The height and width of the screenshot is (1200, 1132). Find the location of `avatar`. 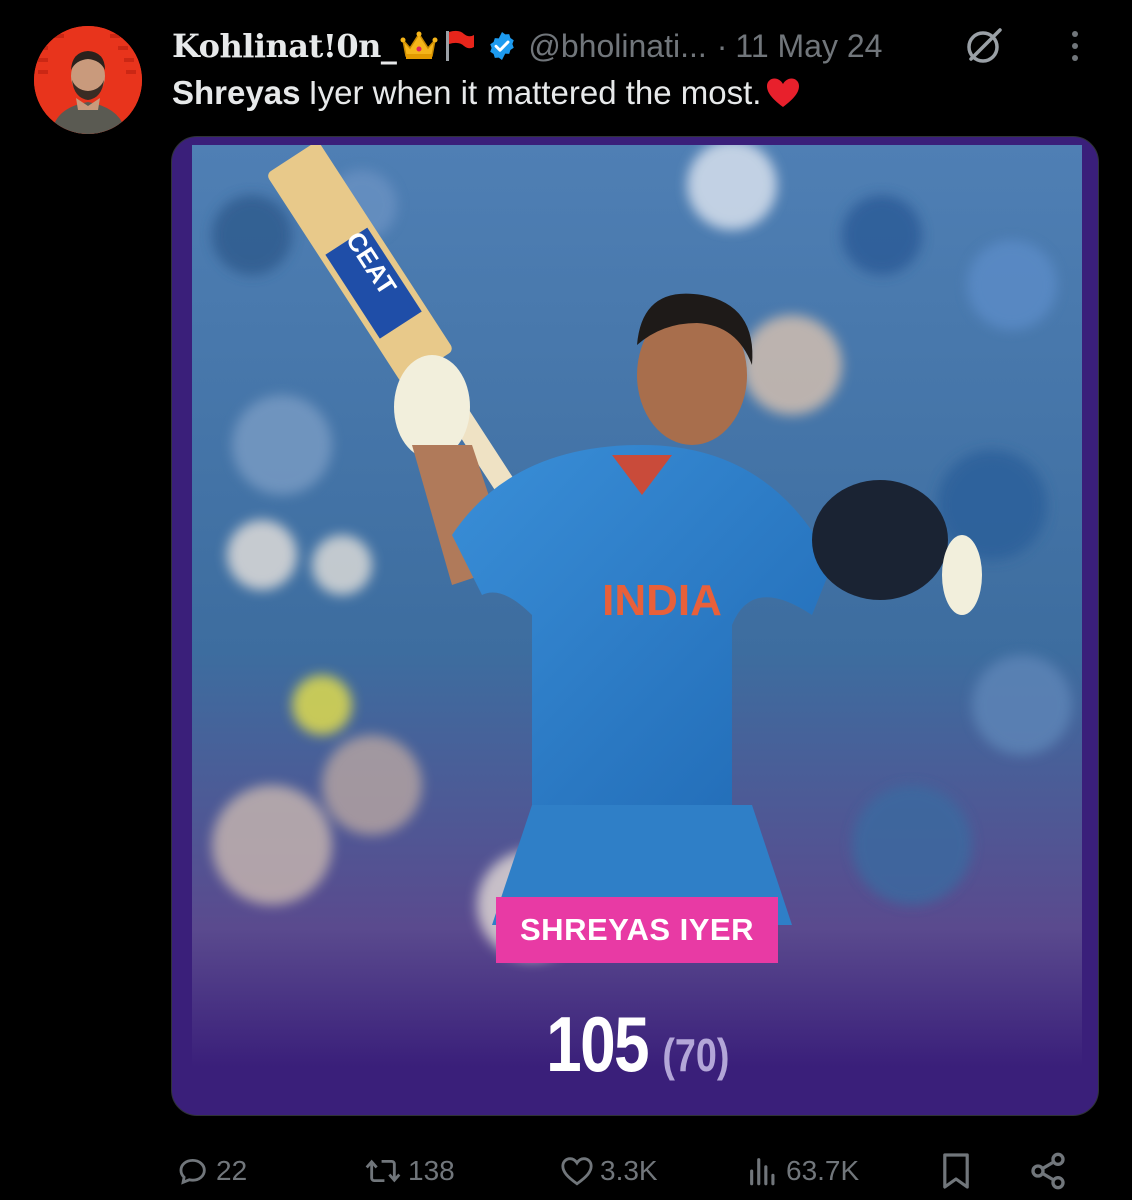

avatar is located at coordinates (88, 80).